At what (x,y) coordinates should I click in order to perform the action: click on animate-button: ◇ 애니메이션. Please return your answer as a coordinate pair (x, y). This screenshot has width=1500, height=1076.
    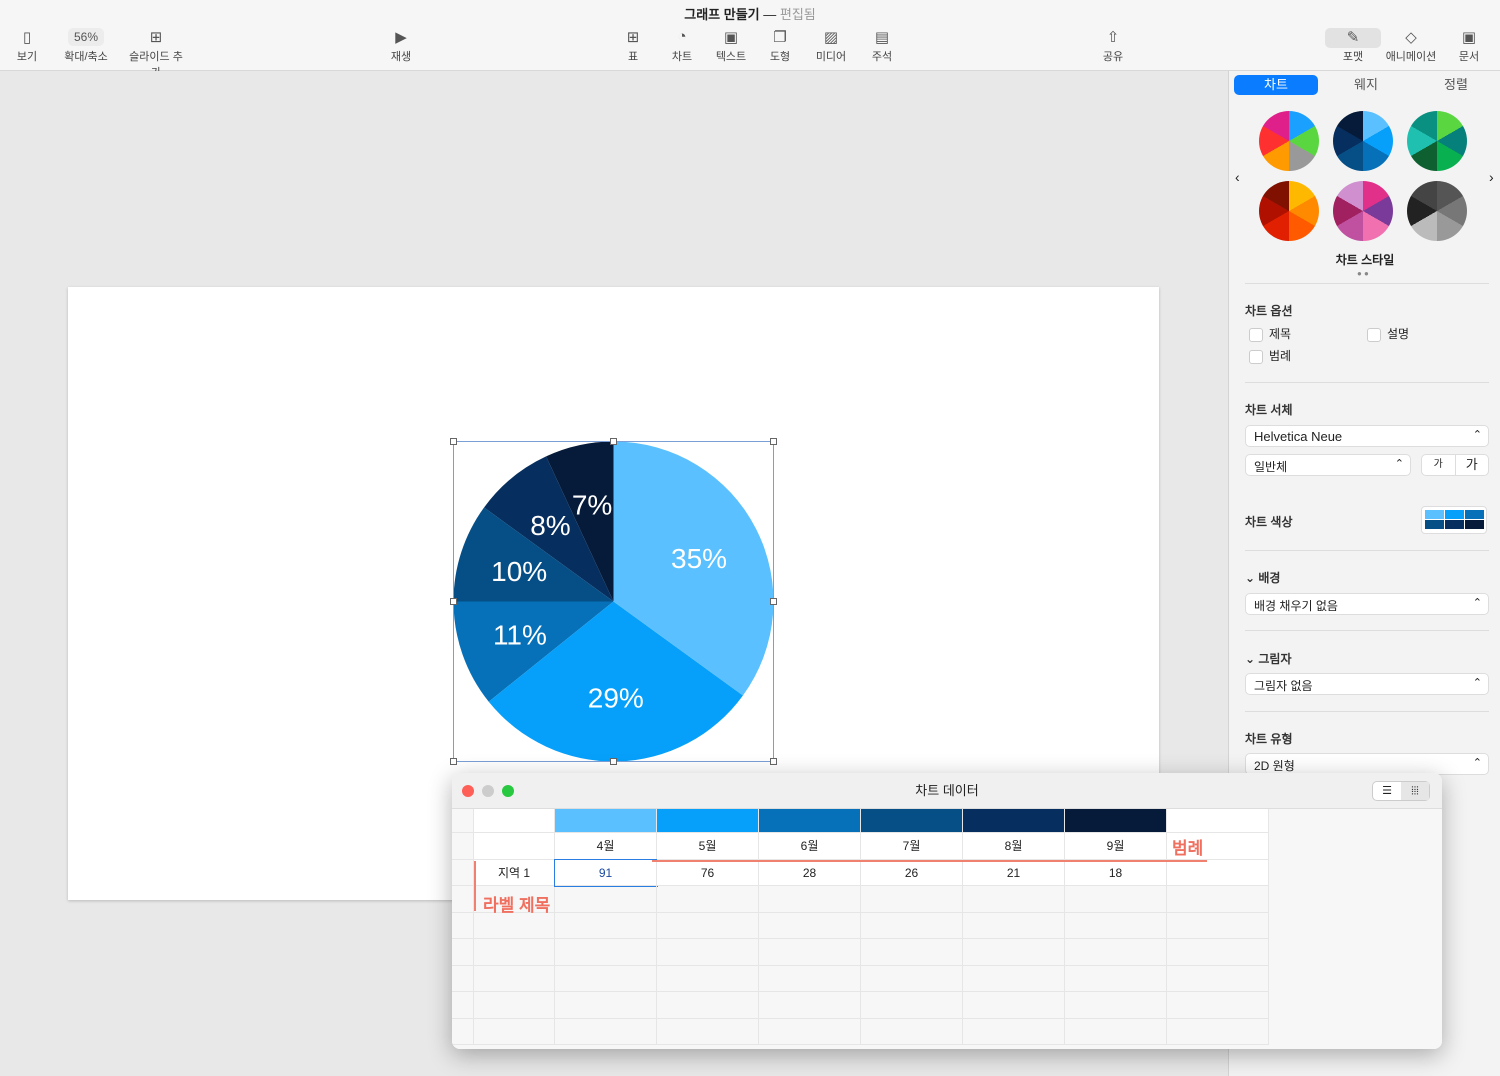
    Looking at the image, I should click on (1411, 46).